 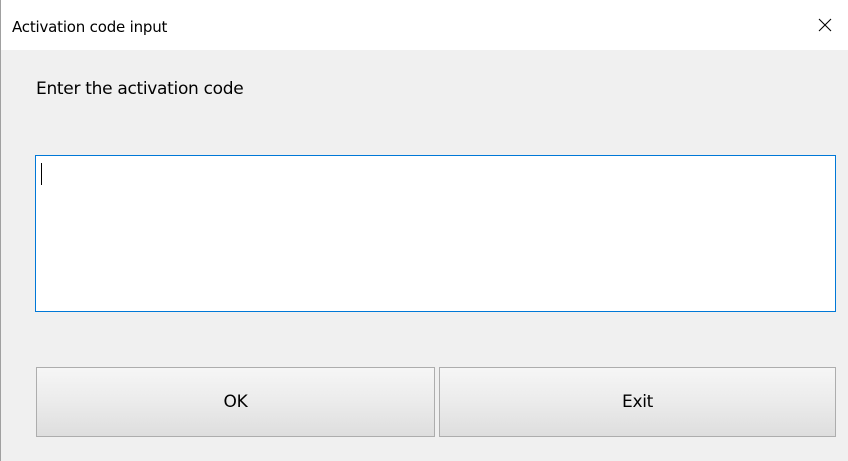 I want to click on close-icon, so click(x=825, y=25).